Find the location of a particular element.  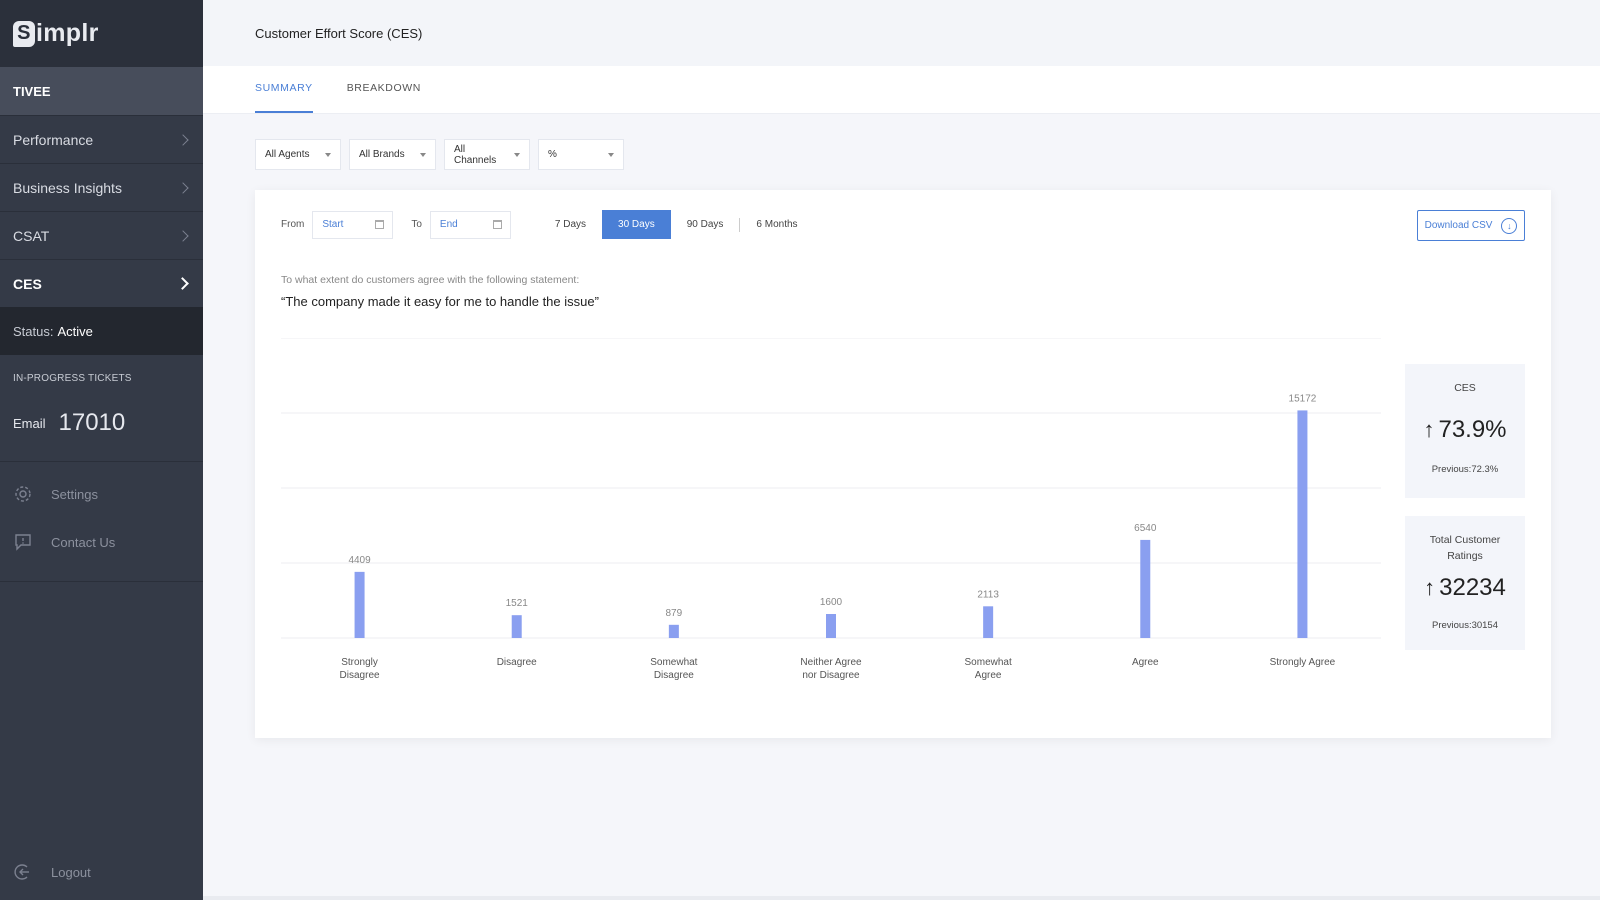

bar-value-label: 4409 is located at coordinates (359, 560).